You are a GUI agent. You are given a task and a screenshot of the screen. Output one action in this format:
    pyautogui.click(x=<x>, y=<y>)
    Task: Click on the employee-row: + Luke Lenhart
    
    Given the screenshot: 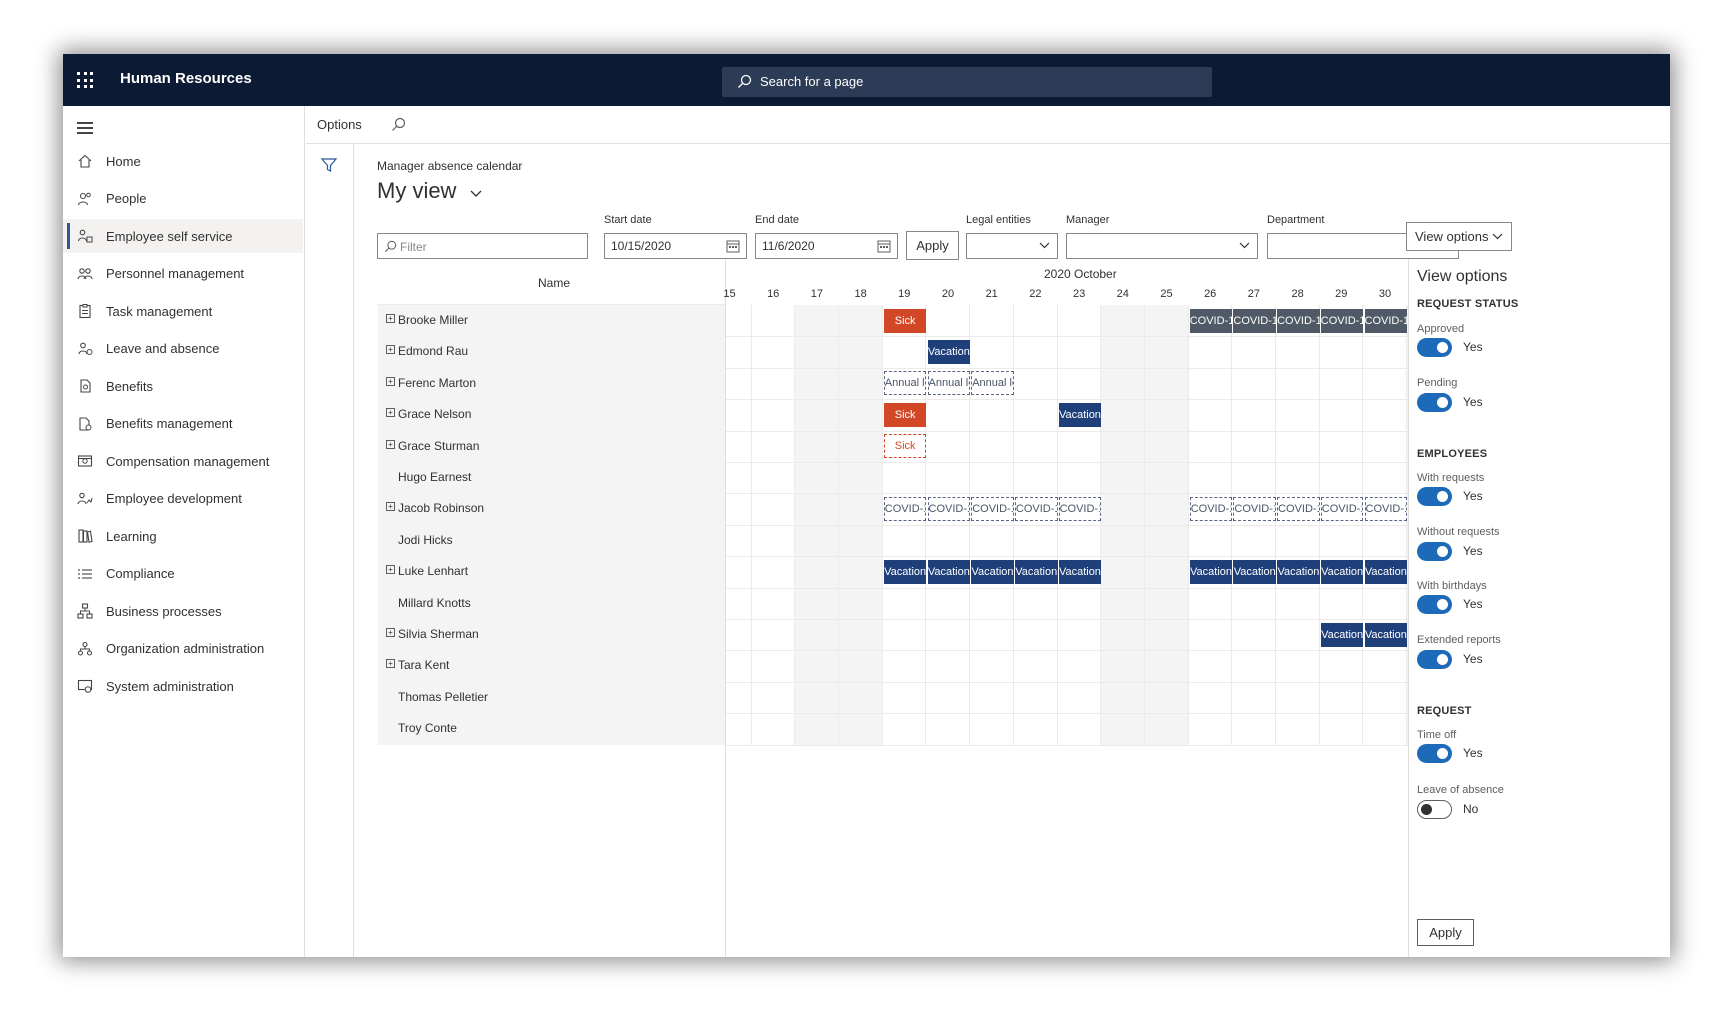 What is the action you would take?
    pyautogui.click(x=551, y=571)
    